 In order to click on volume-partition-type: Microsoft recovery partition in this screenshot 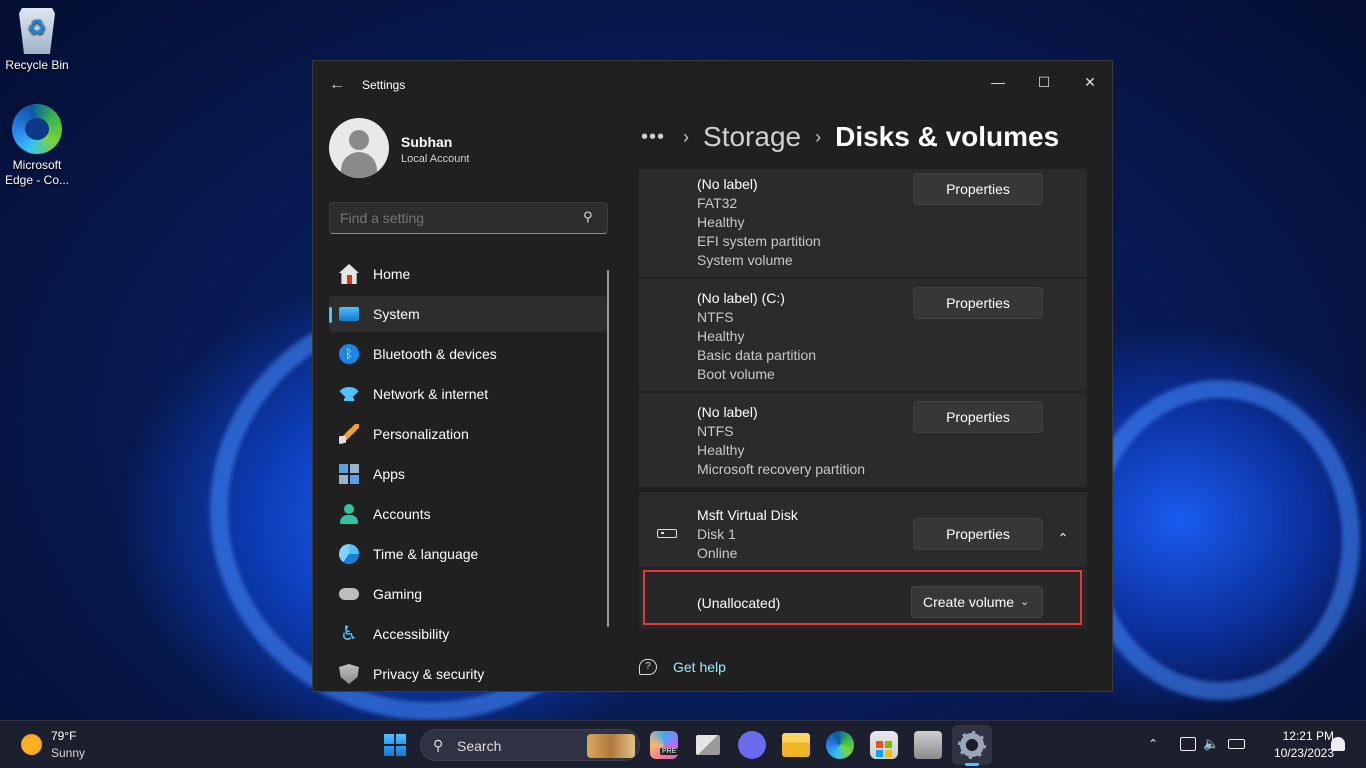, I will do `click(781, 469)`.